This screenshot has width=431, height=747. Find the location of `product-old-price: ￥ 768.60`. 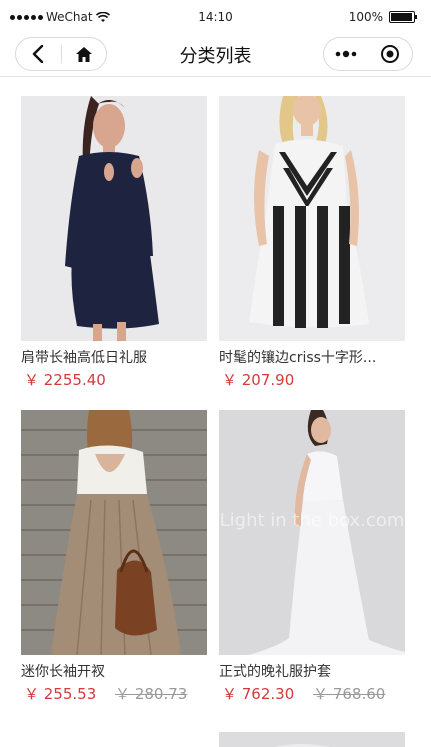

product-old-price: ￥ 768.60 is located at coordinates (349, 694).